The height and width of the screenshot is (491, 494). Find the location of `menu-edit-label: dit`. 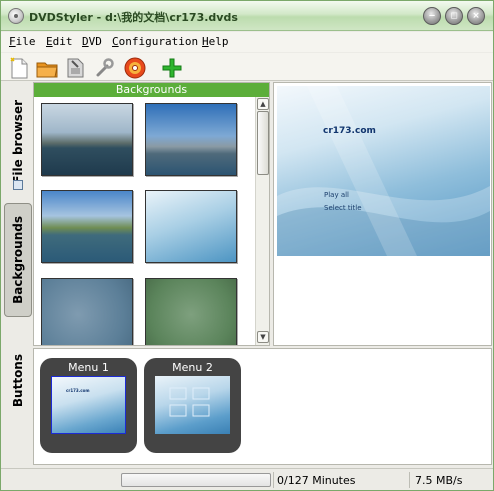

menu-edit-label: dit is located at coordinates (62, 41).